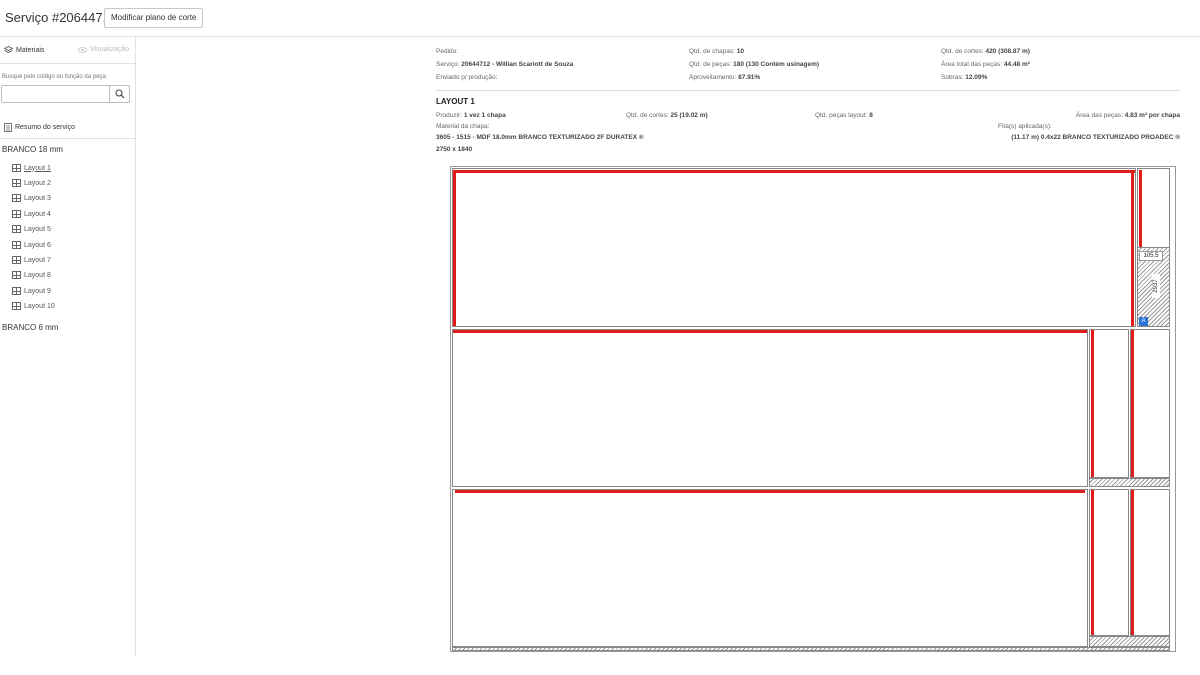 This screenshot has width=1200, height=675. What do you see at coordinates (45, 127) in the screenshot?
I see `service-summary-label: Resumo do serviço` at bounding box center [45, 127].